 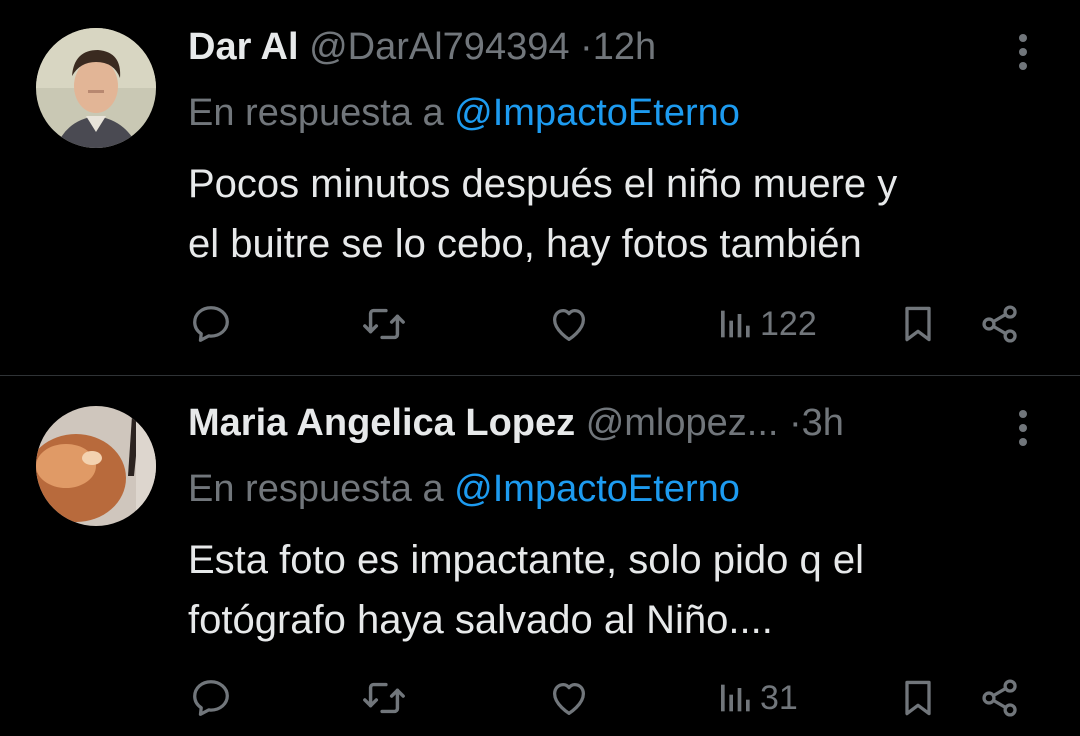 I want to click on views-button: 122, so click(x=766, y=324).